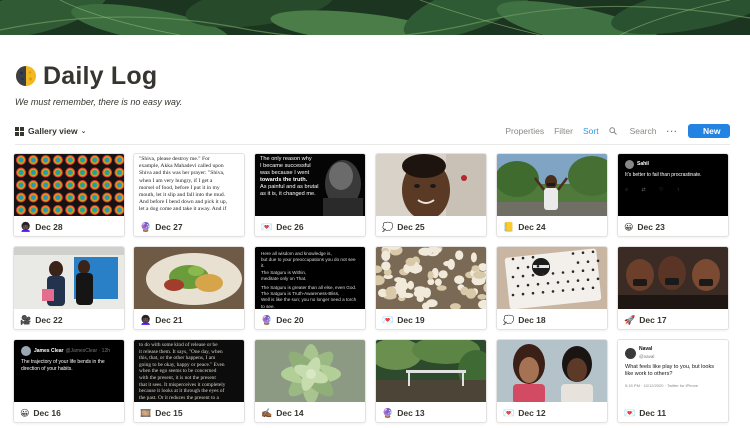 Image resolution: width=750 pixels, height=428 pixels. What do you see at coordinates (169, 413) in the screenshot?
I see `card-title: Dec 15` at bounding box center [169, 413].